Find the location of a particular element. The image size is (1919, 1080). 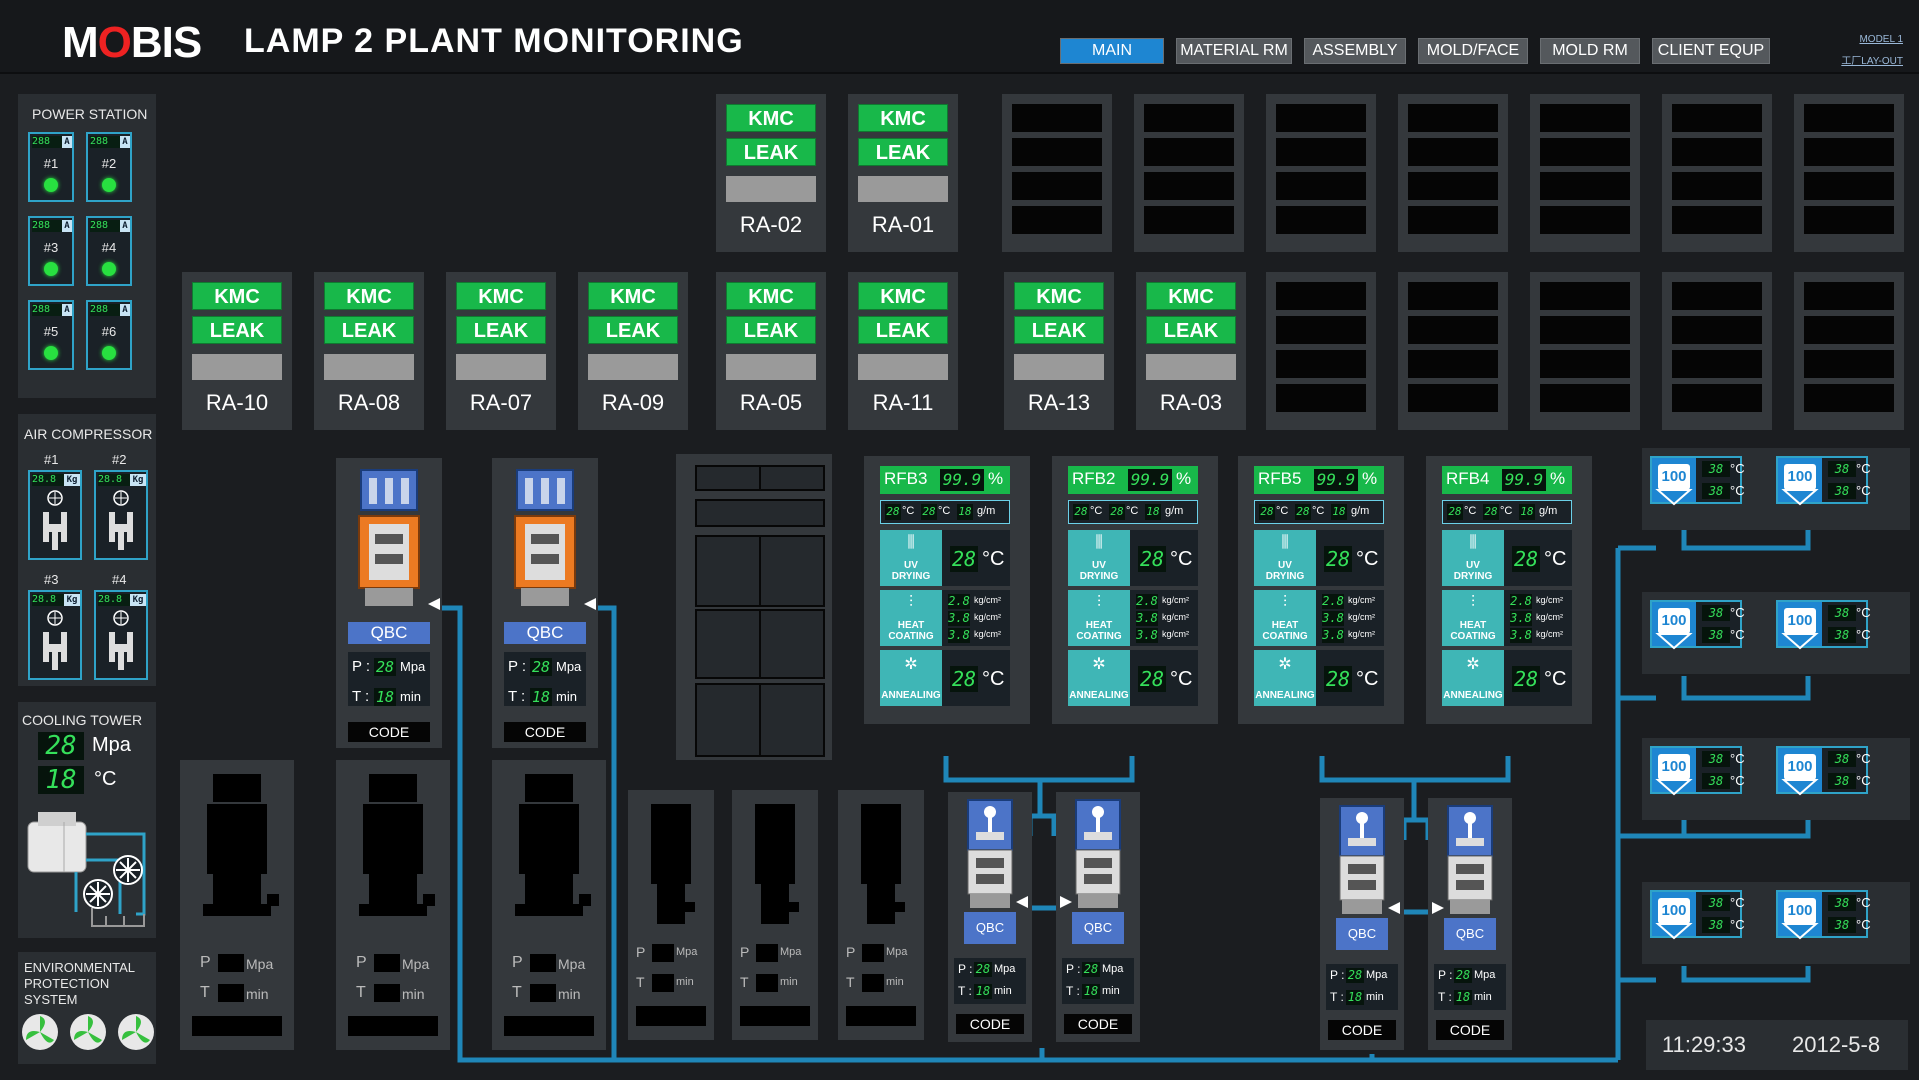

tank-temp-1-unit: °C is located at coordinates (1863, 612).